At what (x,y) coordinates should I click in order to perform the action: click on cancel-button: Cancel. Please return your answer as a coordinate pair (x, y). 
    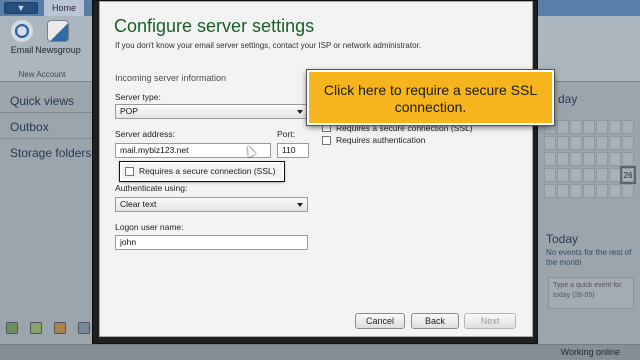
    Looking at the image, I should click on (380, 321).